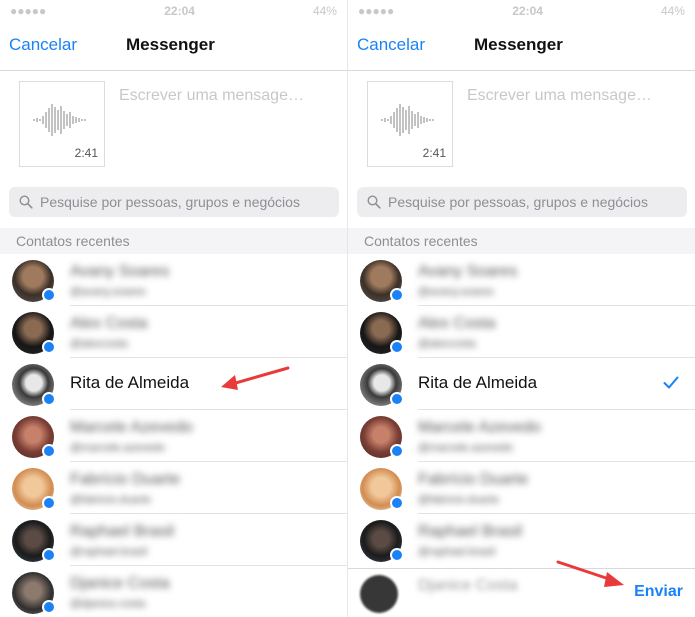  Describe the element at coordinates (671, 382) in the screenshot. I see `checkmark-icon` at that location.